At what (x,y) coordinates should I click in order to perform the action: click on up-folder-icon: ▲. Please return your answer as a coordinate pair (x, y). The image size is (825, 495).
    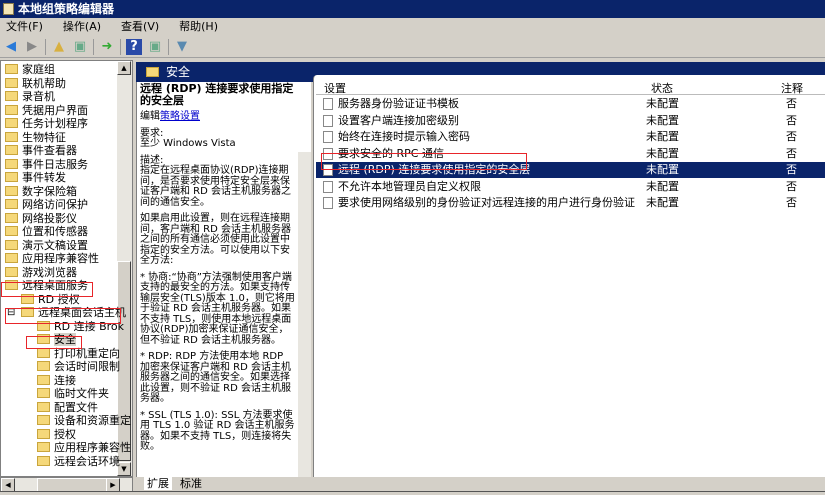
    Looking at the image, I should click on (59, 47).